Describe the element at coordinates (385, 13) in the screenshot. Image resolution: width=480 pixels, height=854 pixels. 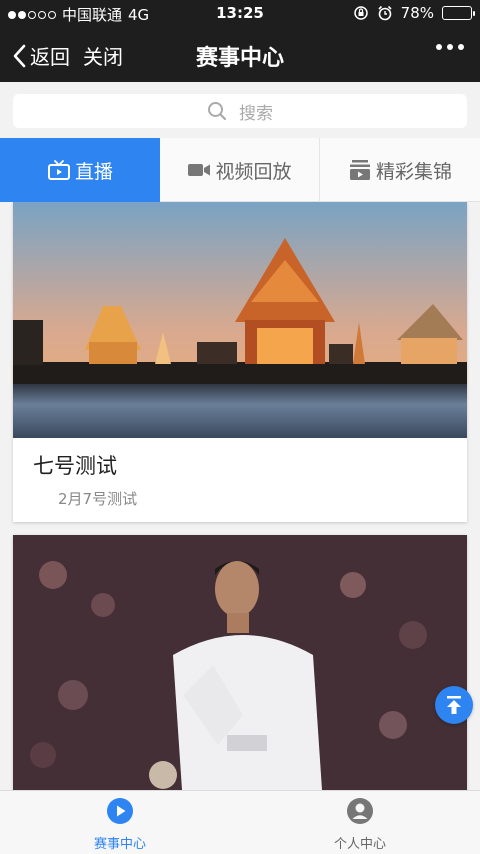
I see `alarm-icon` at that location.